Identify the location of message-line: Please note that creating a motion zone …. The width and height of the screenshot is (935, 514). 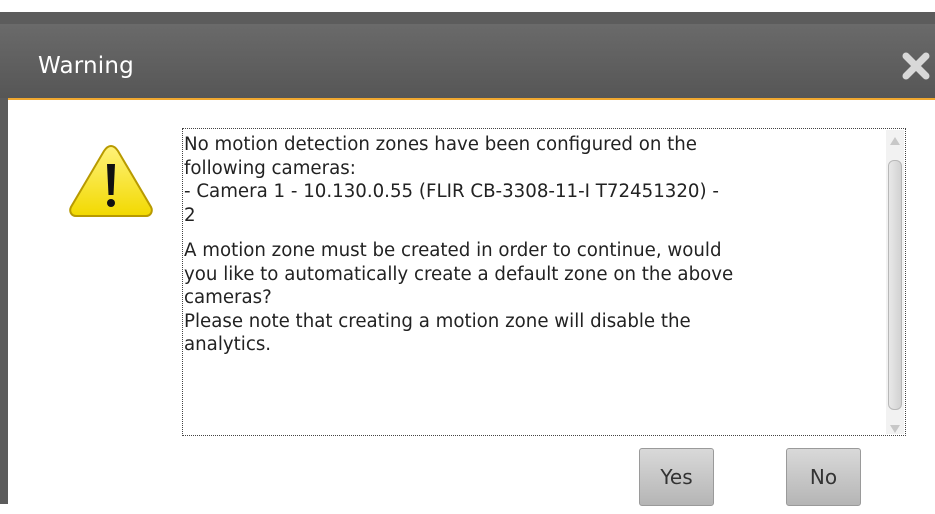
(437, 321).